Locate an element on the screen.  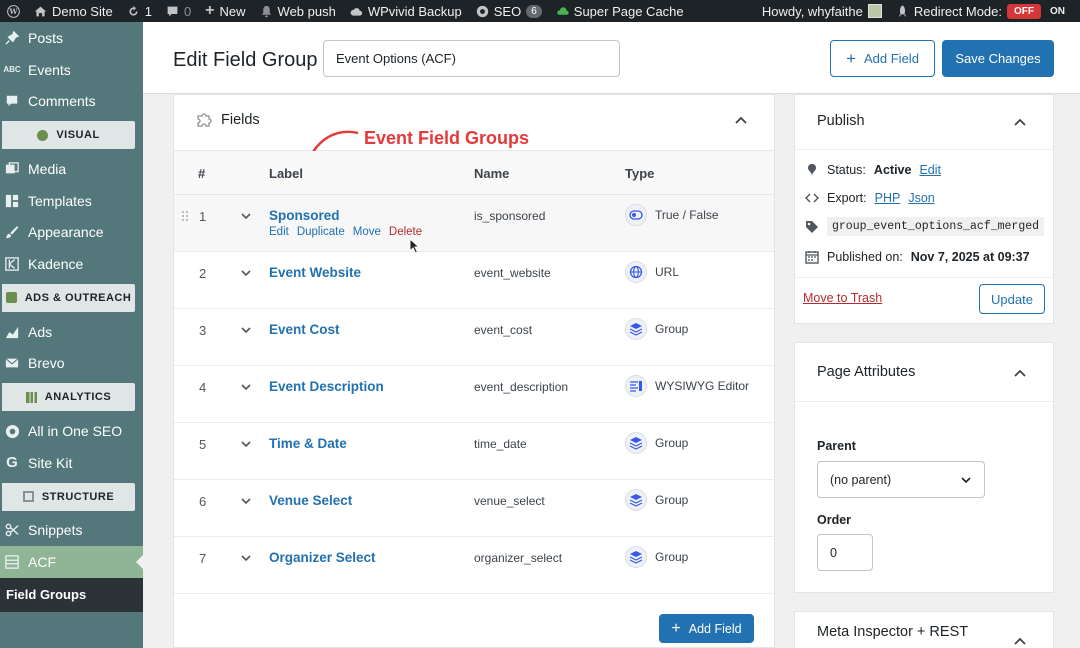
field-row: 6 Venue Select venue_select Group is located at coordinates (474, 508).